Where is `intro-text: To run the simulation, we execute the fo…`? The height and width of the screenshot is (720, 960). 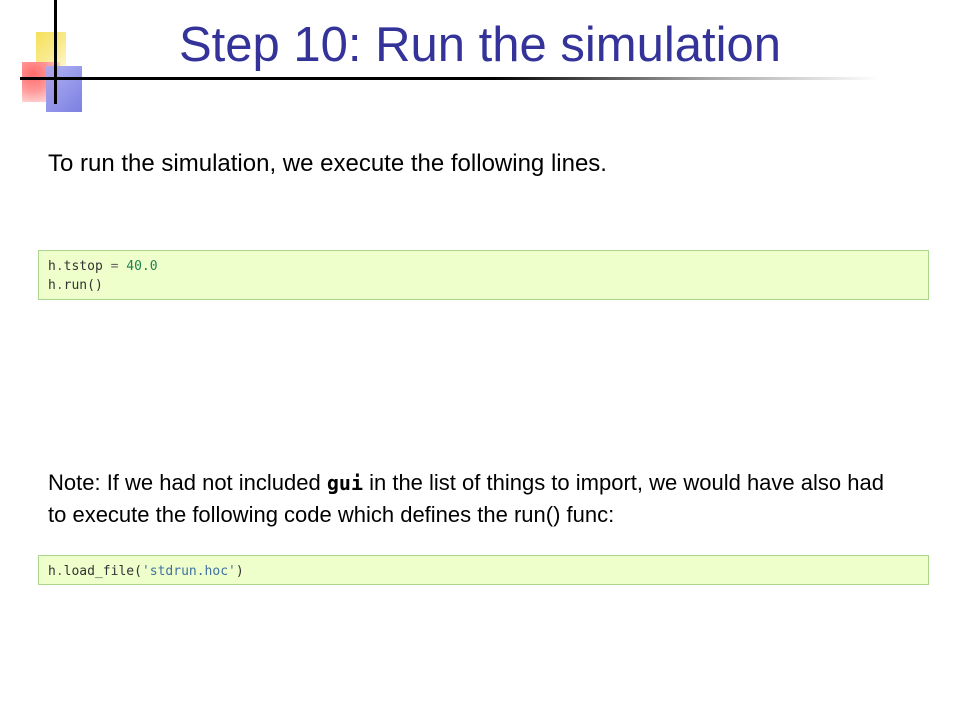 intro-text: To run the simulation, we execute the fo… is located at coordinates (327, 163).